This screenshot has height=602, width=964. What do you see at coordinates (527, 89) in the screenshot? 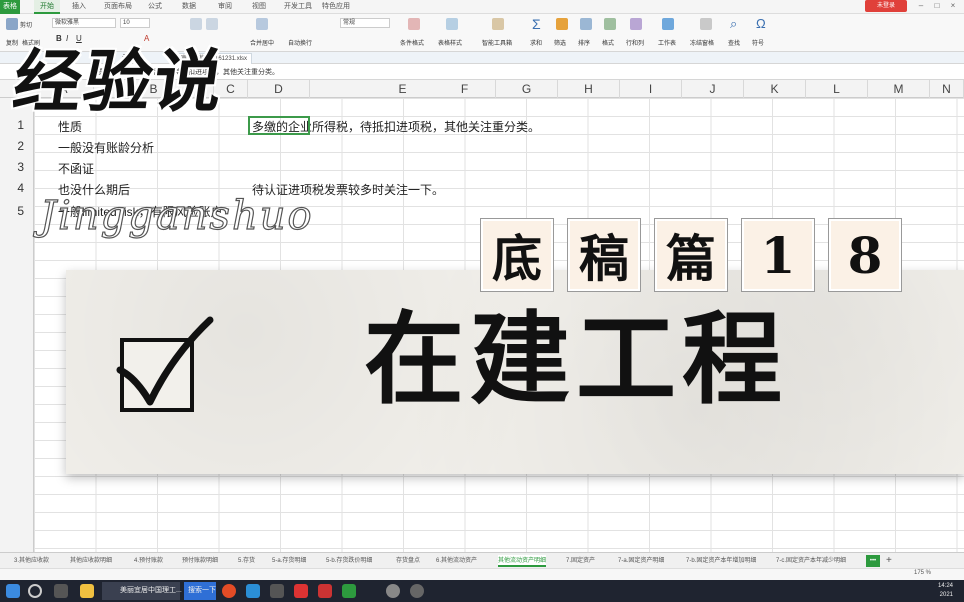
I see `col-G: G` at bounding box center [527, 89].